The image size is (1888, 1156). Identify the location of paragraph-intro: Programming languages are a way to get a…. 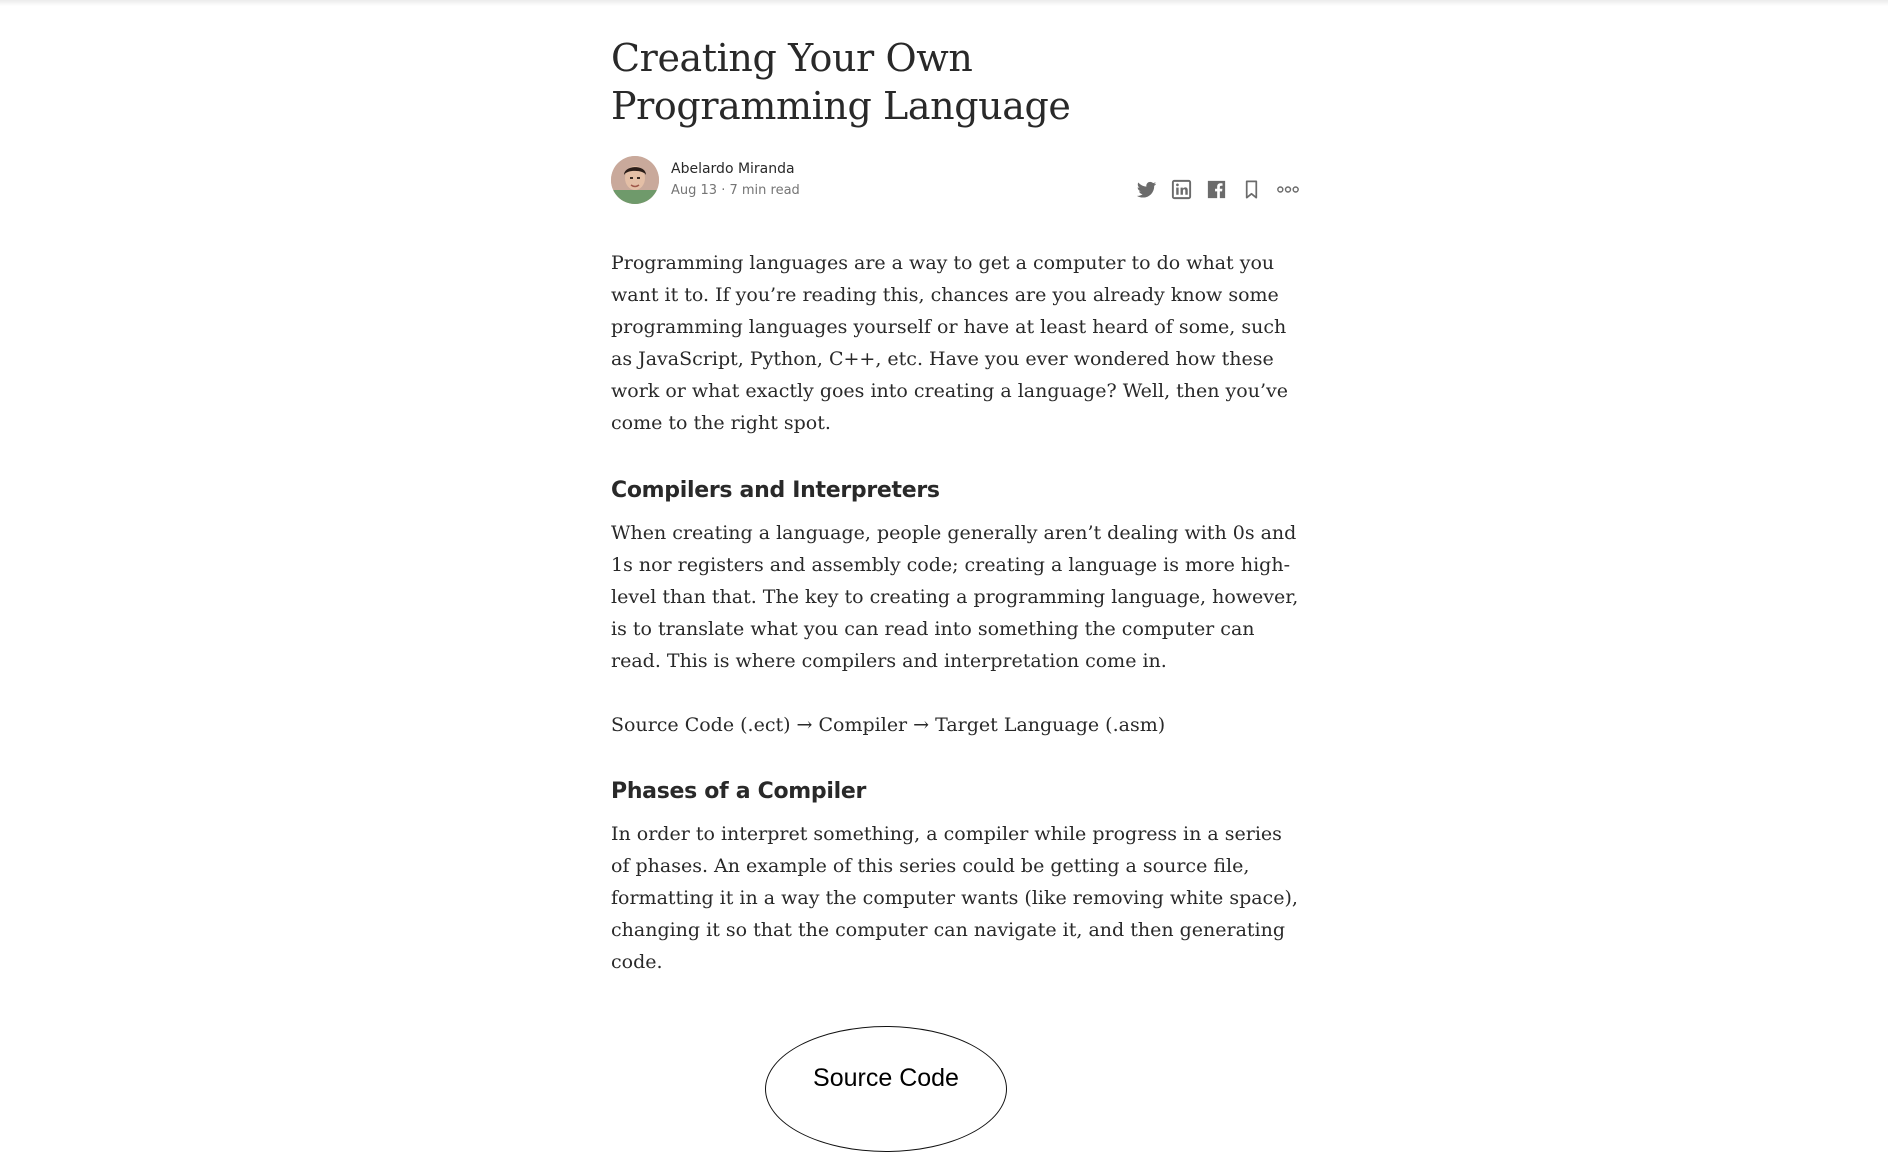
(949, 343).